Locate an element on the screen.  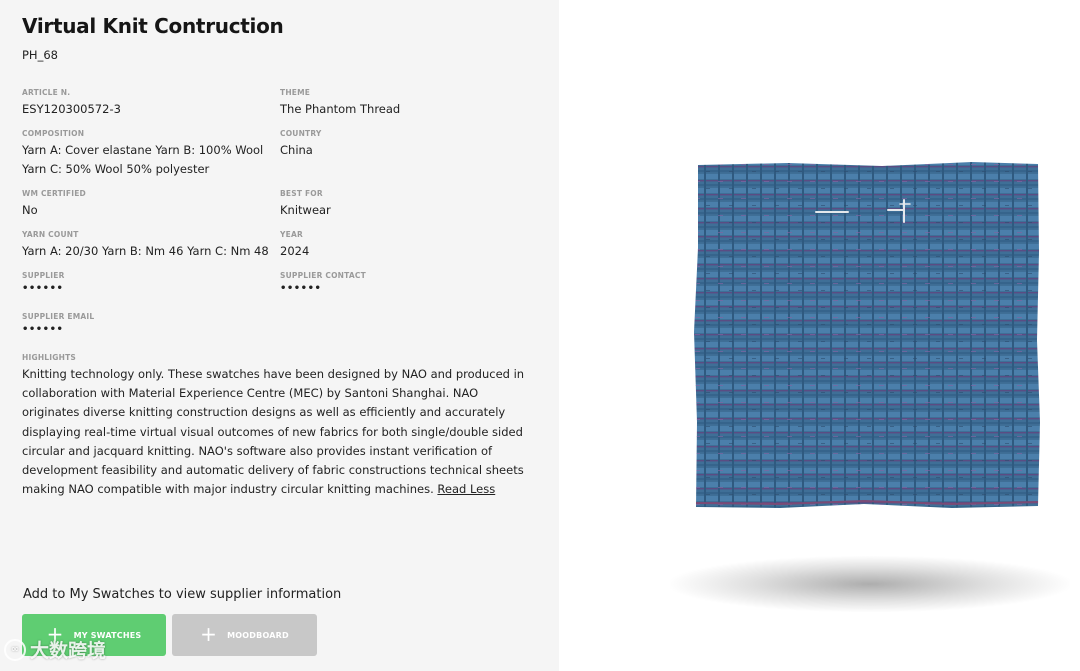
field-article: ARTICLE N. ESY120300572-3 is located at coordinates (71, 103).